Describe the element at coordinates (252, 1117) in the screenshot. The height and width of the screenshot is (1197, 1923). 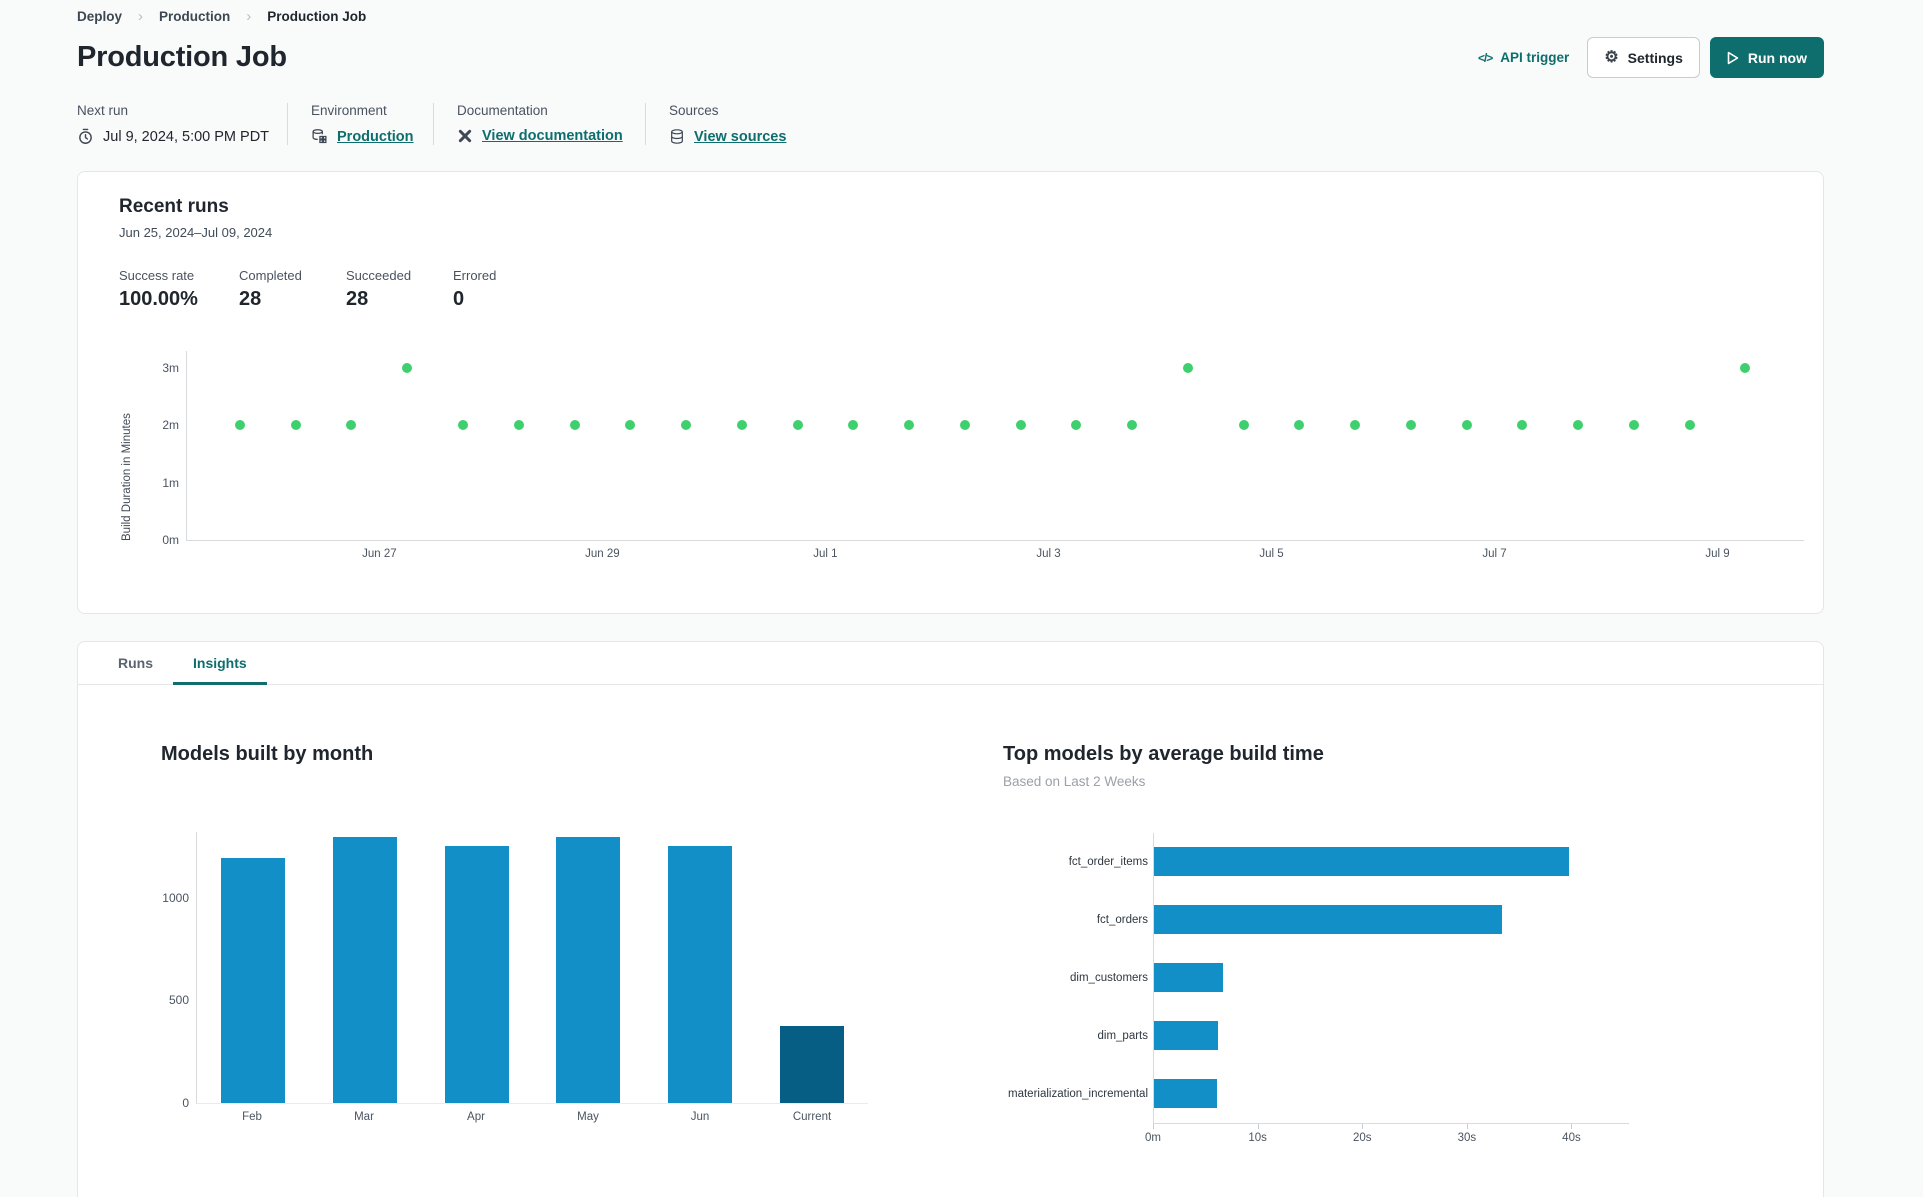
I see `x-axis-tick-label: Feb` at that location.